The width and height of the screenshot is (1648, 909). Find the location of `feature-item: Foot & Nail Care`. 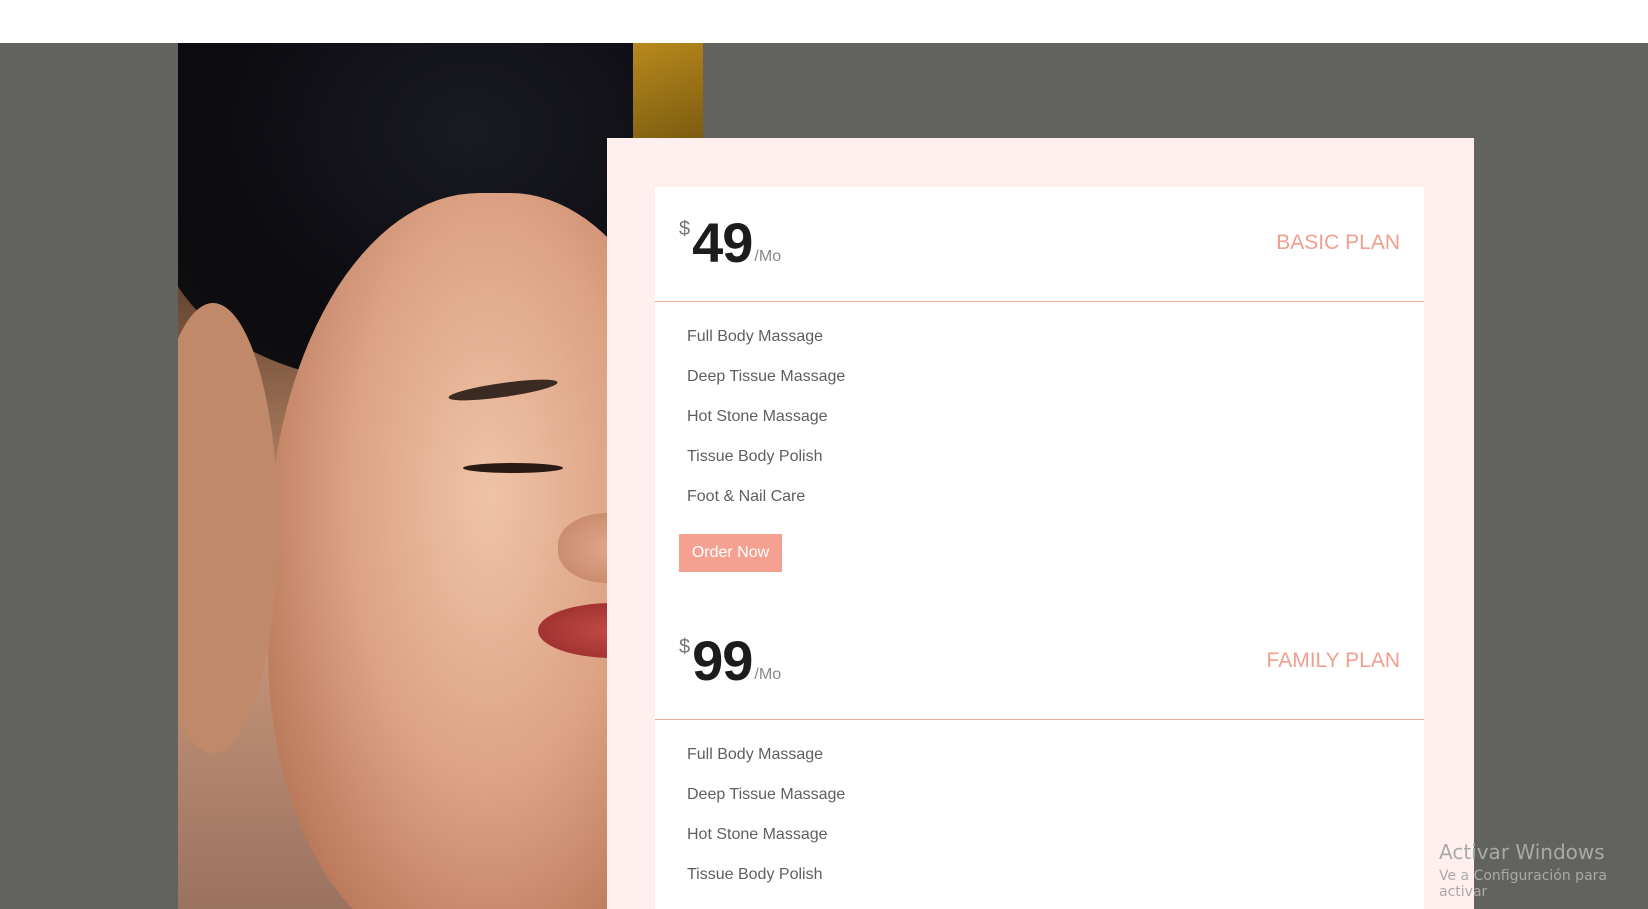

feature-item: Foot & Nail Care is located at coordinates (746, 496).